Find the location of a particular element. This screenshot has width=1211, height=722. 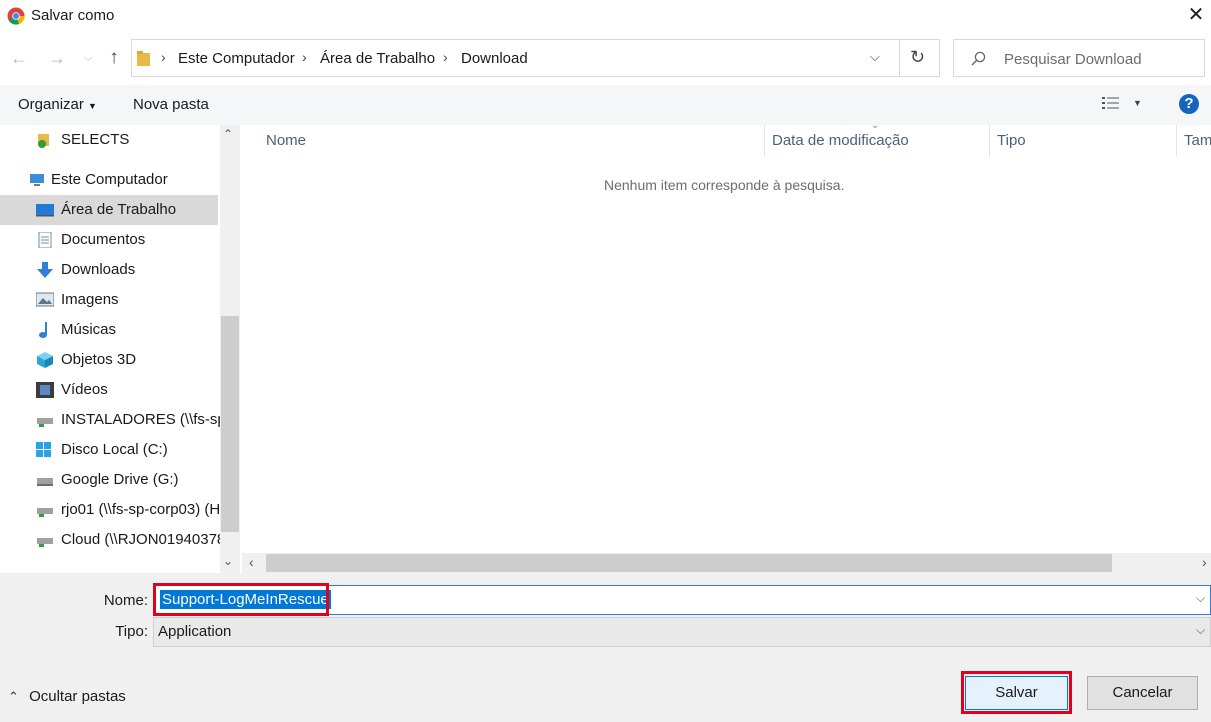

sidebar-item-downloads: Downloads is located at coordinates (109, 270).